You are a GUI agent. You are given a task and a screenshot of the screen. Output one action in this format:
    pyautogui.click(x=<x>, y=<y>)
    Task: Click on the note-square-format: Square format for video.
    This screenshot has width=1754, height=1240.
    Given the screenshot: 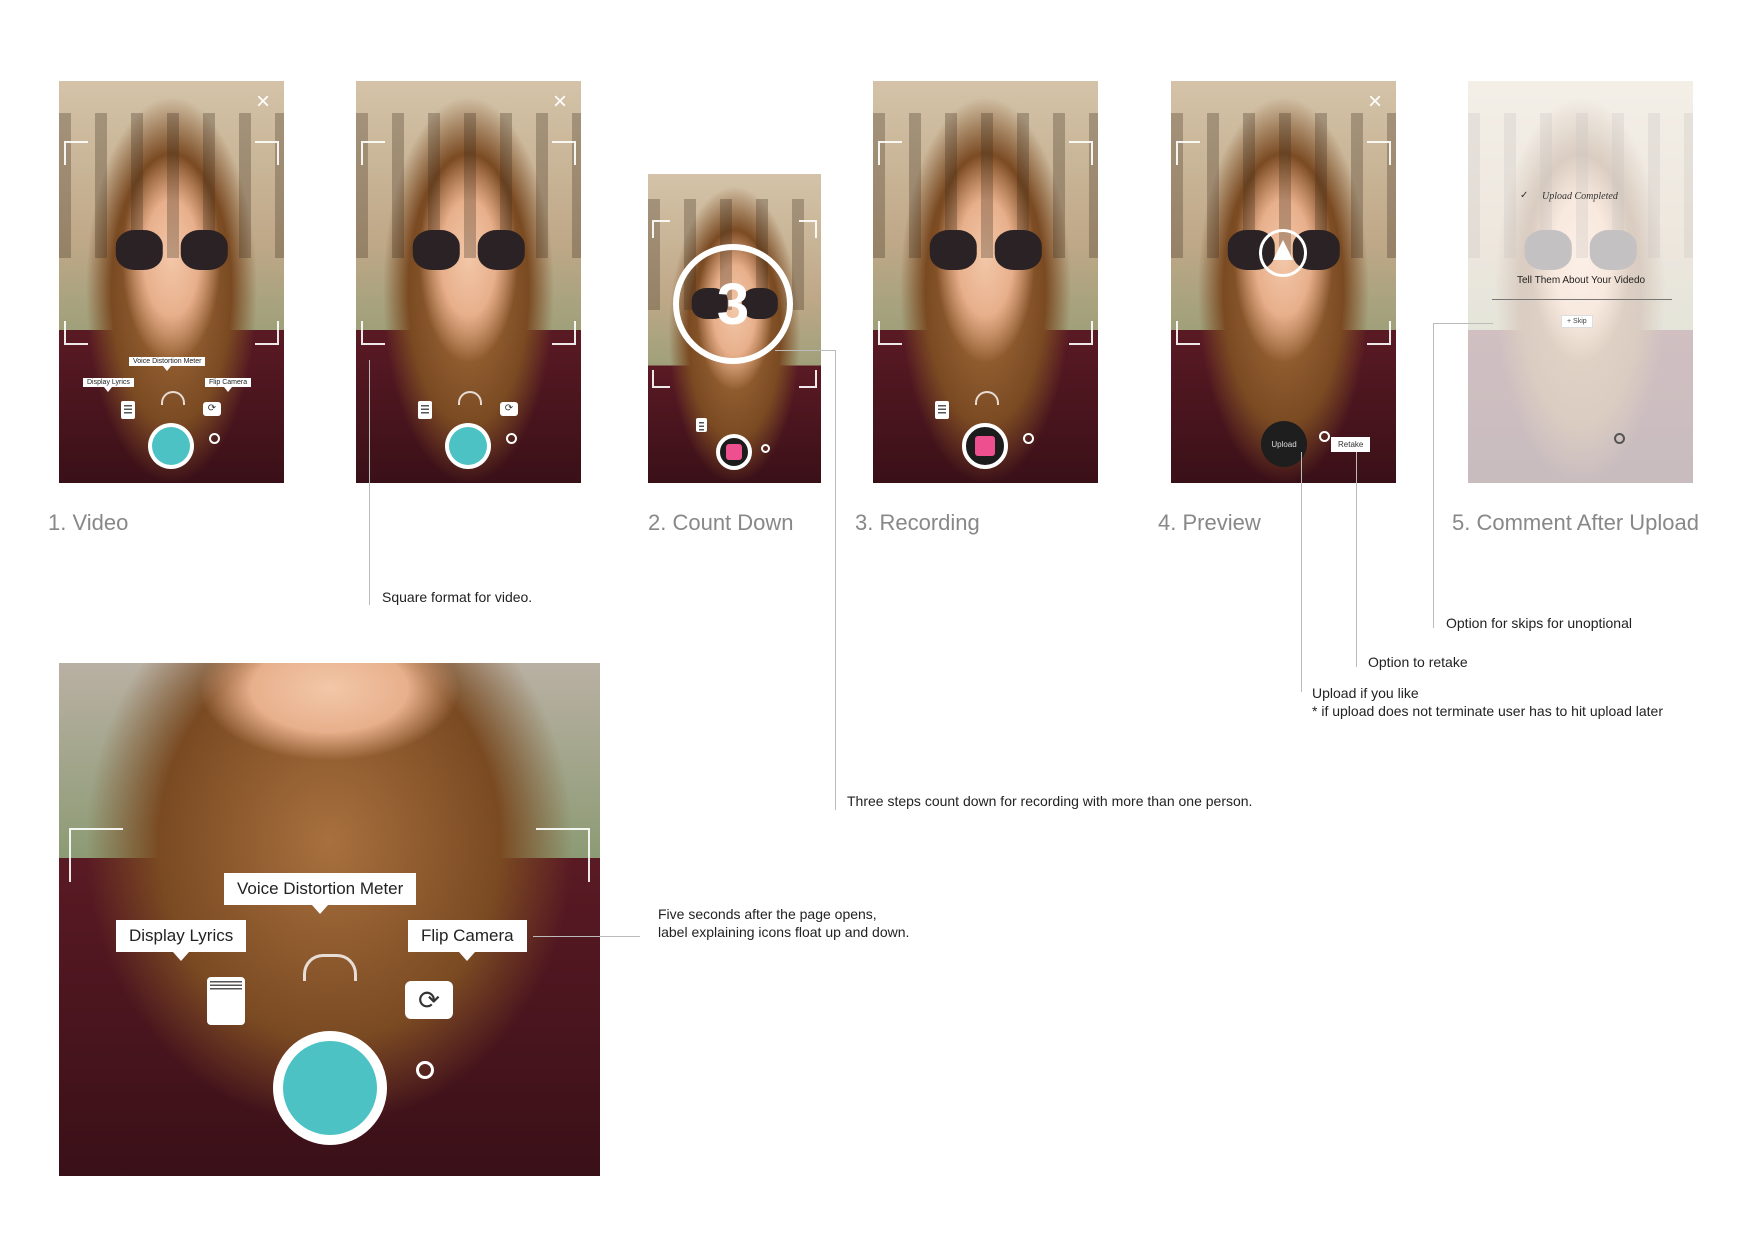 What is the action you would take?
    pyautogui.click(x=457, y=597)
    